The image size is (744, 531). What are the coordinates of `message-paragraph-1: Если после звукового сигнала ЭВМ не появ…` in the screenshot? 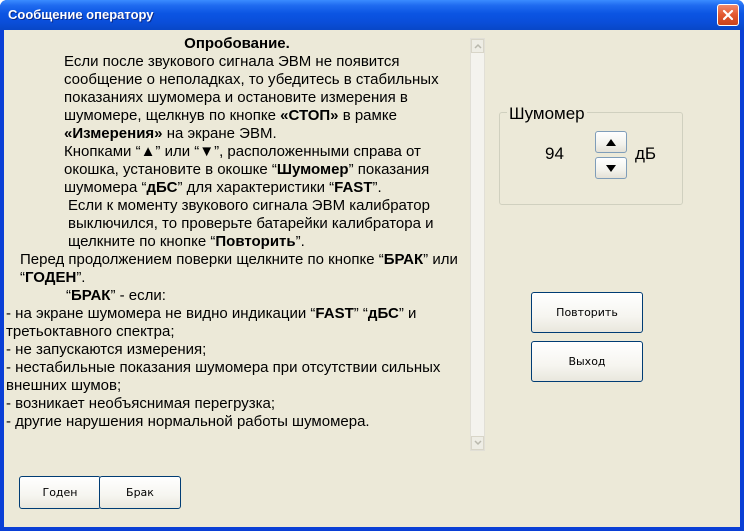 It's located at (251, 97).